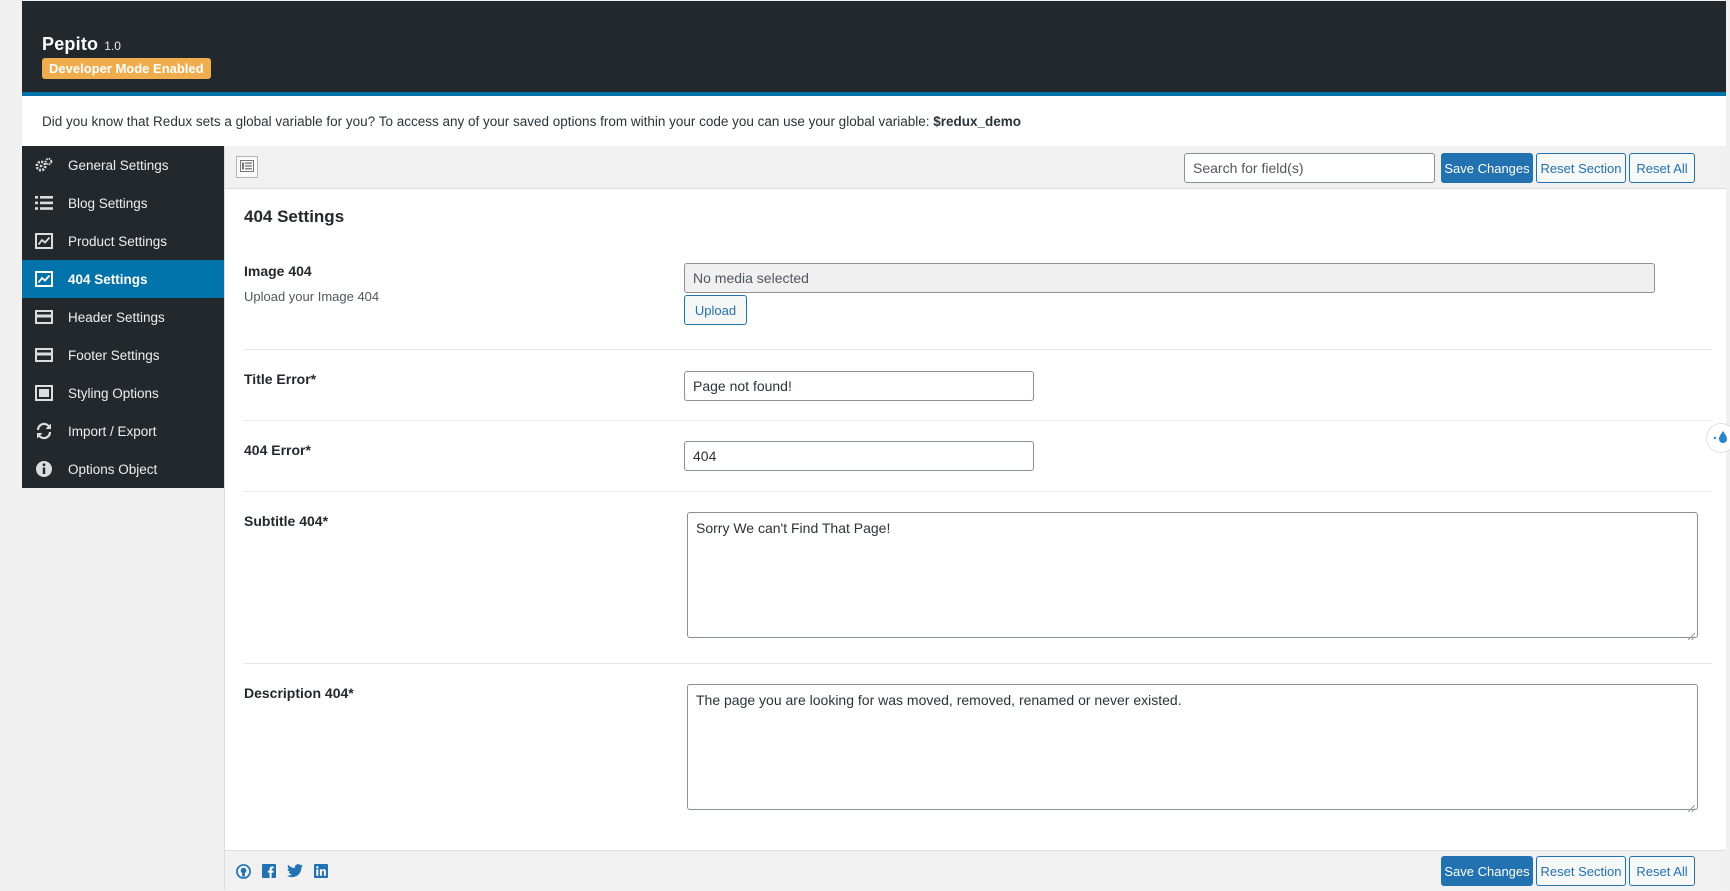 The width and height of the screenshot is (1730, 891). Describe the element at coordinates (975, 870) in the screenshot. I see `bottom-toolbar: Save Changes Reset Section Reset All` at that location.